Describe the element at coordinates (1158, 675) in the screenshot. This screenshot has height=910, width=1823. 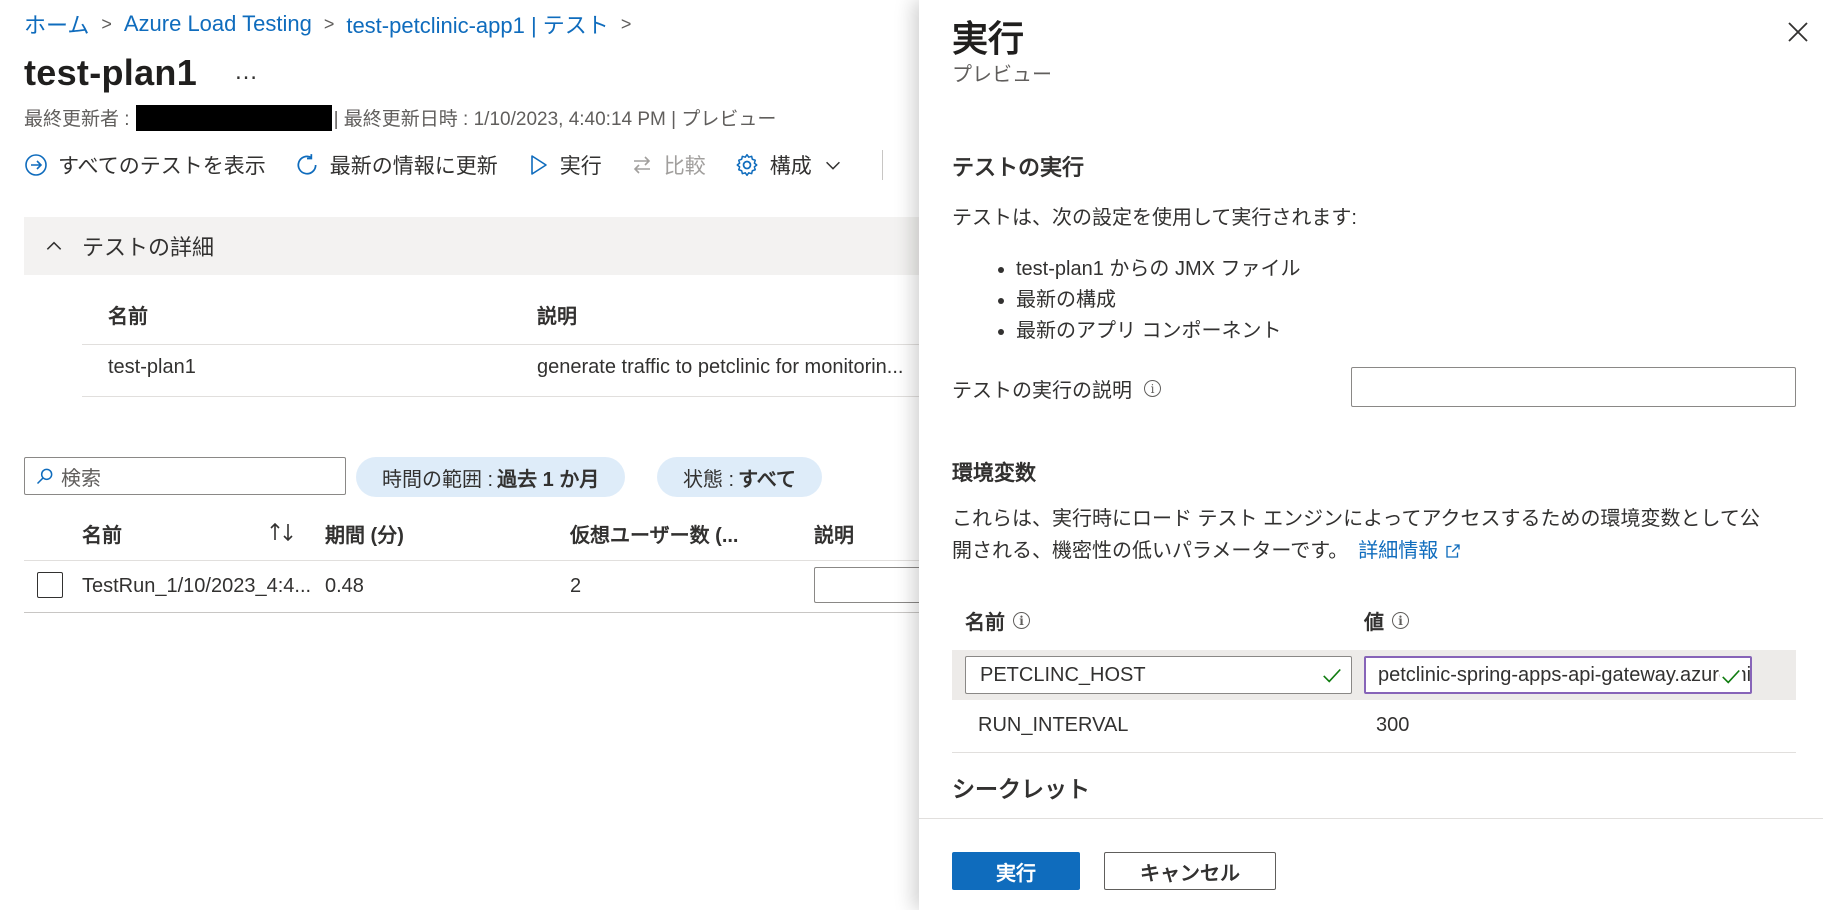
I see `env-name-input: PETCLINC_HOST` at that location.